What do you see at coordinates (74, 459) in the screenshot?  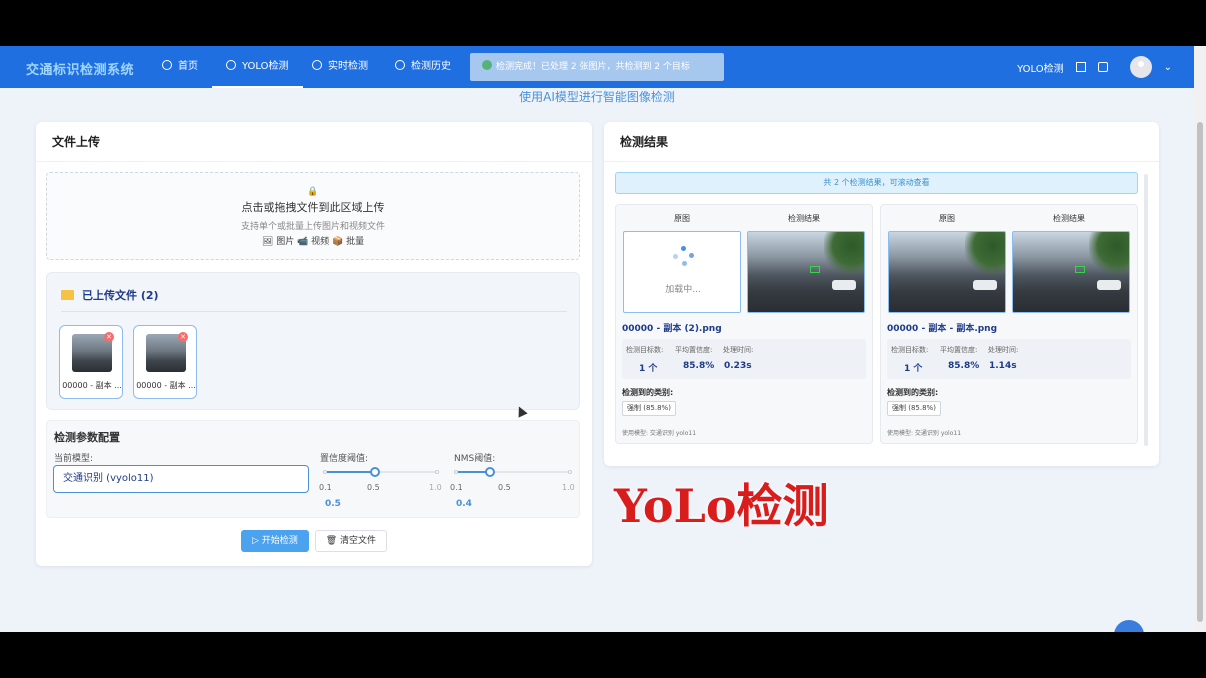 I see `model-label: 当前模型:` at bounding box center [74, 459].